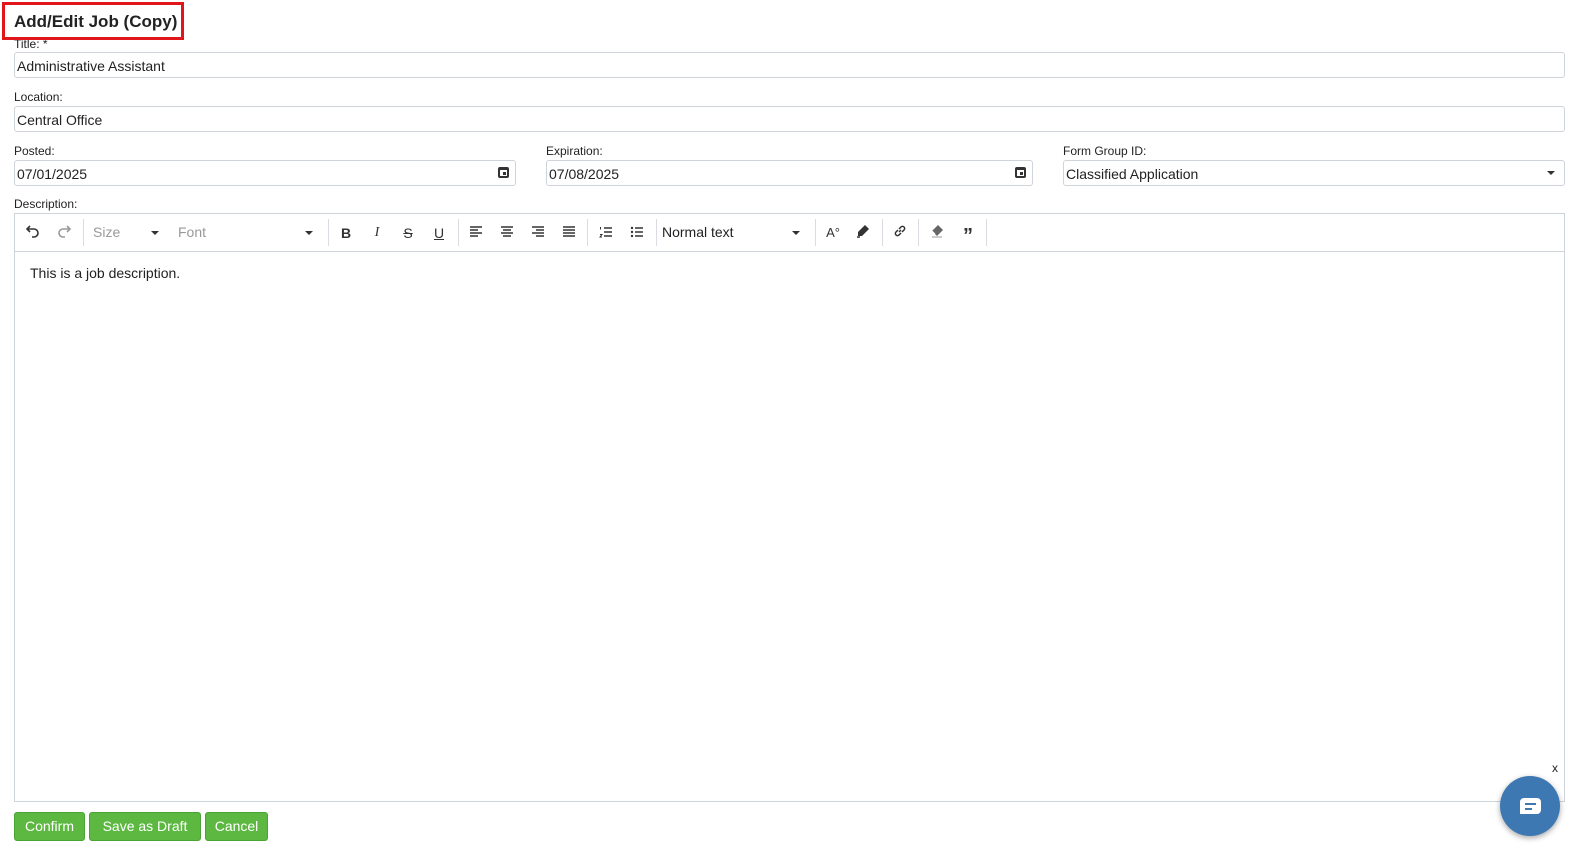 The image size is (1575, 851). Describe the element at coordinates (105, 273) in the screenshot. I see `editor-content: This is a job description.` at that location.